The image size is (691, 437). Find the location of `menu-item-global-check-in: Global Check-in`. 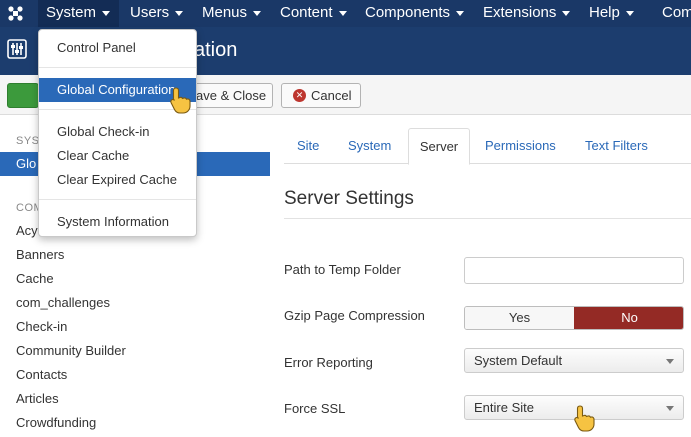

menu-item-global-check-in: Global Check-in is located at coordinates (117, 132).